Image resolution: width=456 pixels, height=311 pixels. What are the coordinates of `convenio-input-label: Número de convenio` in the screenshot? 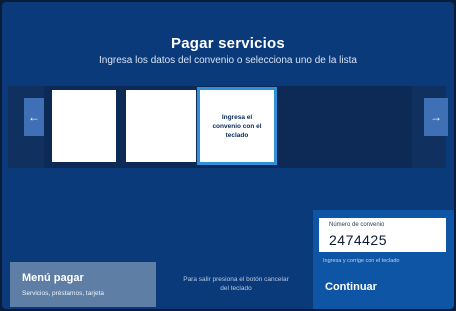 It's located at (357, 225).